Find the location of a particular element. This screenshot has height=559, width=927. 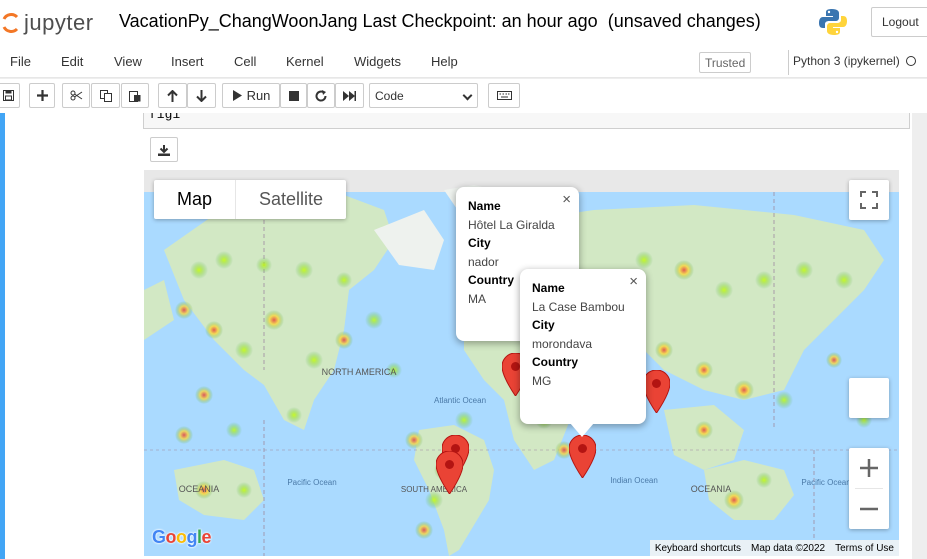

logo-text: jupyter is located at coordinates (59, 22).